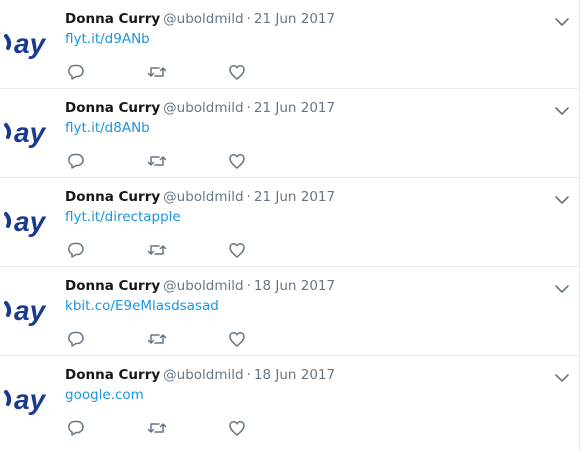 The width and height of the screenshot is (585, 452). Describe the element at coordinates (107, 128) in the screenshot. I see `tweet-link: flyt.it/d8ANb` at that location.